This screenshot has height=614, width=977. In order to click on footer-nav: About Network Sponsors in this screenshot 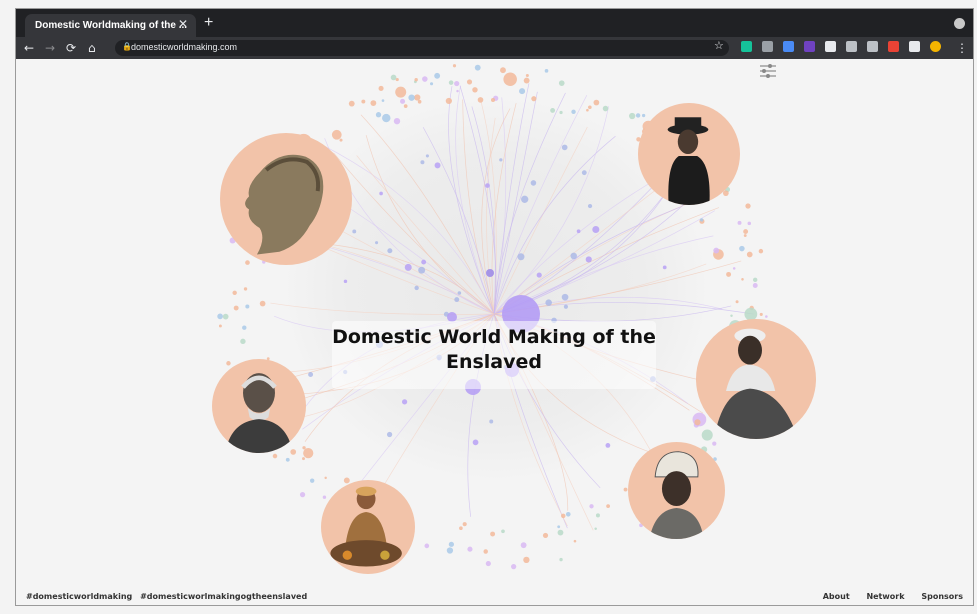, I will do `click(886, 596)`.